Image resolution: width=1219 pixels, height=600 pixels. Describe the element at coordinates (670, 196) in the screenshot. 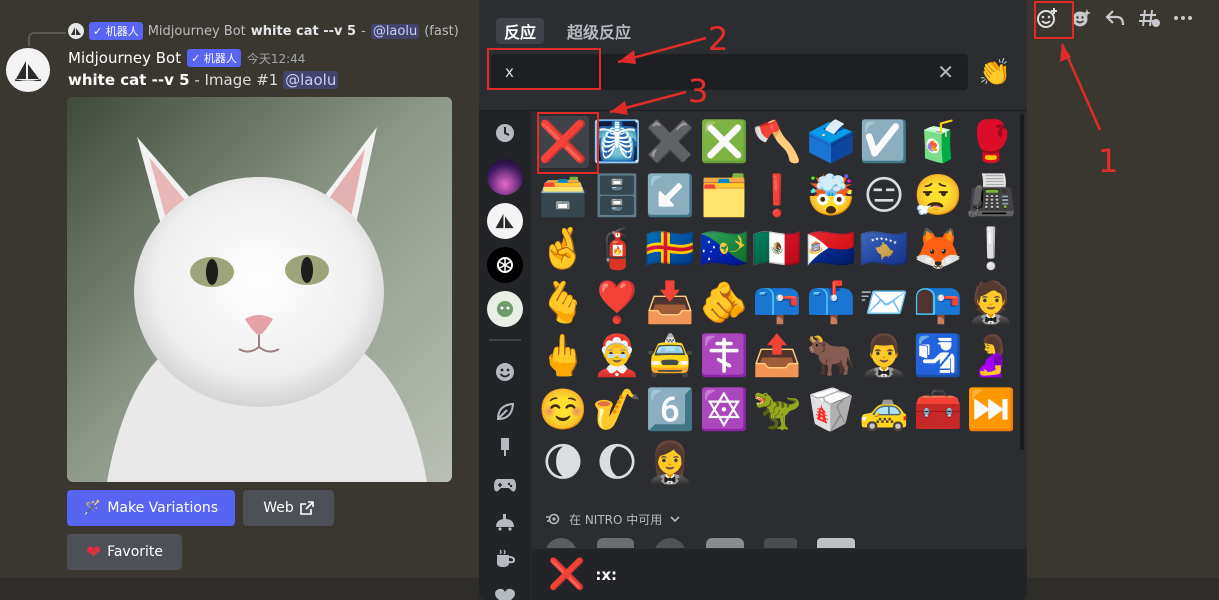

I see `emoji-cell: ↙️` at that location.